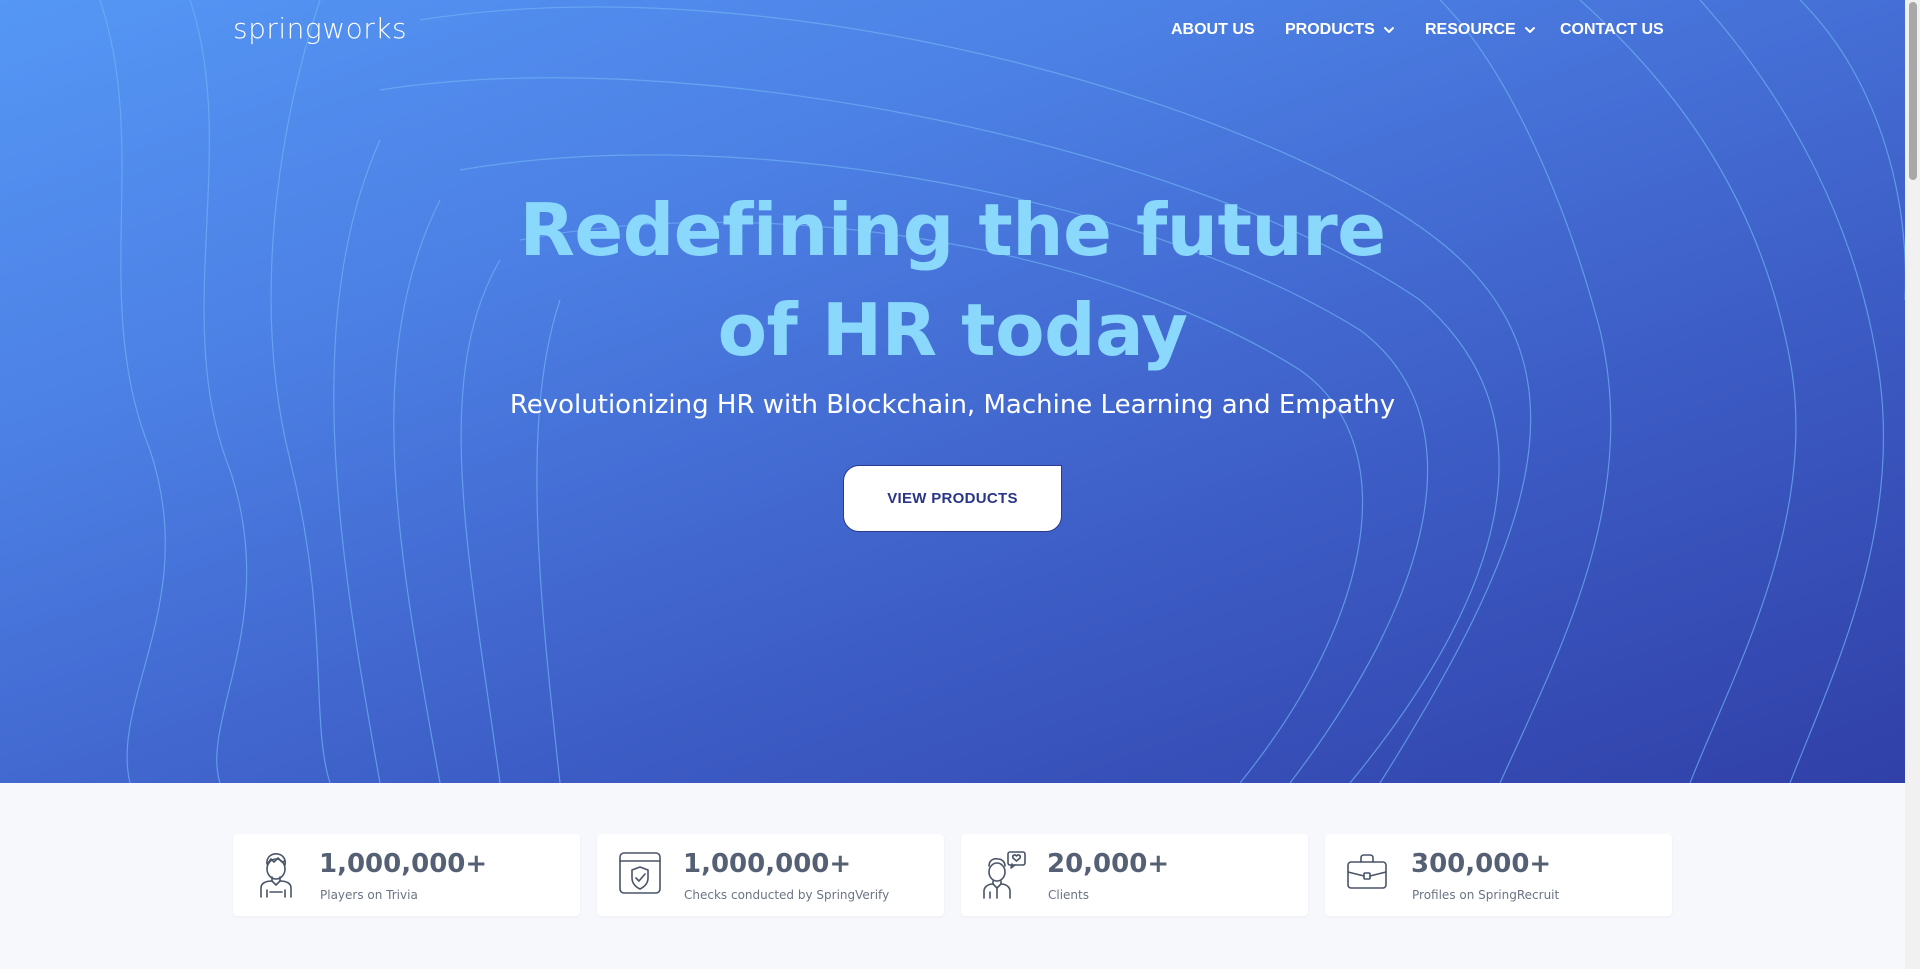  What do you see at coordinates (1367, 871) in the screenshot?
I see `briefcase-icon` at bounding box center [1367, 871].